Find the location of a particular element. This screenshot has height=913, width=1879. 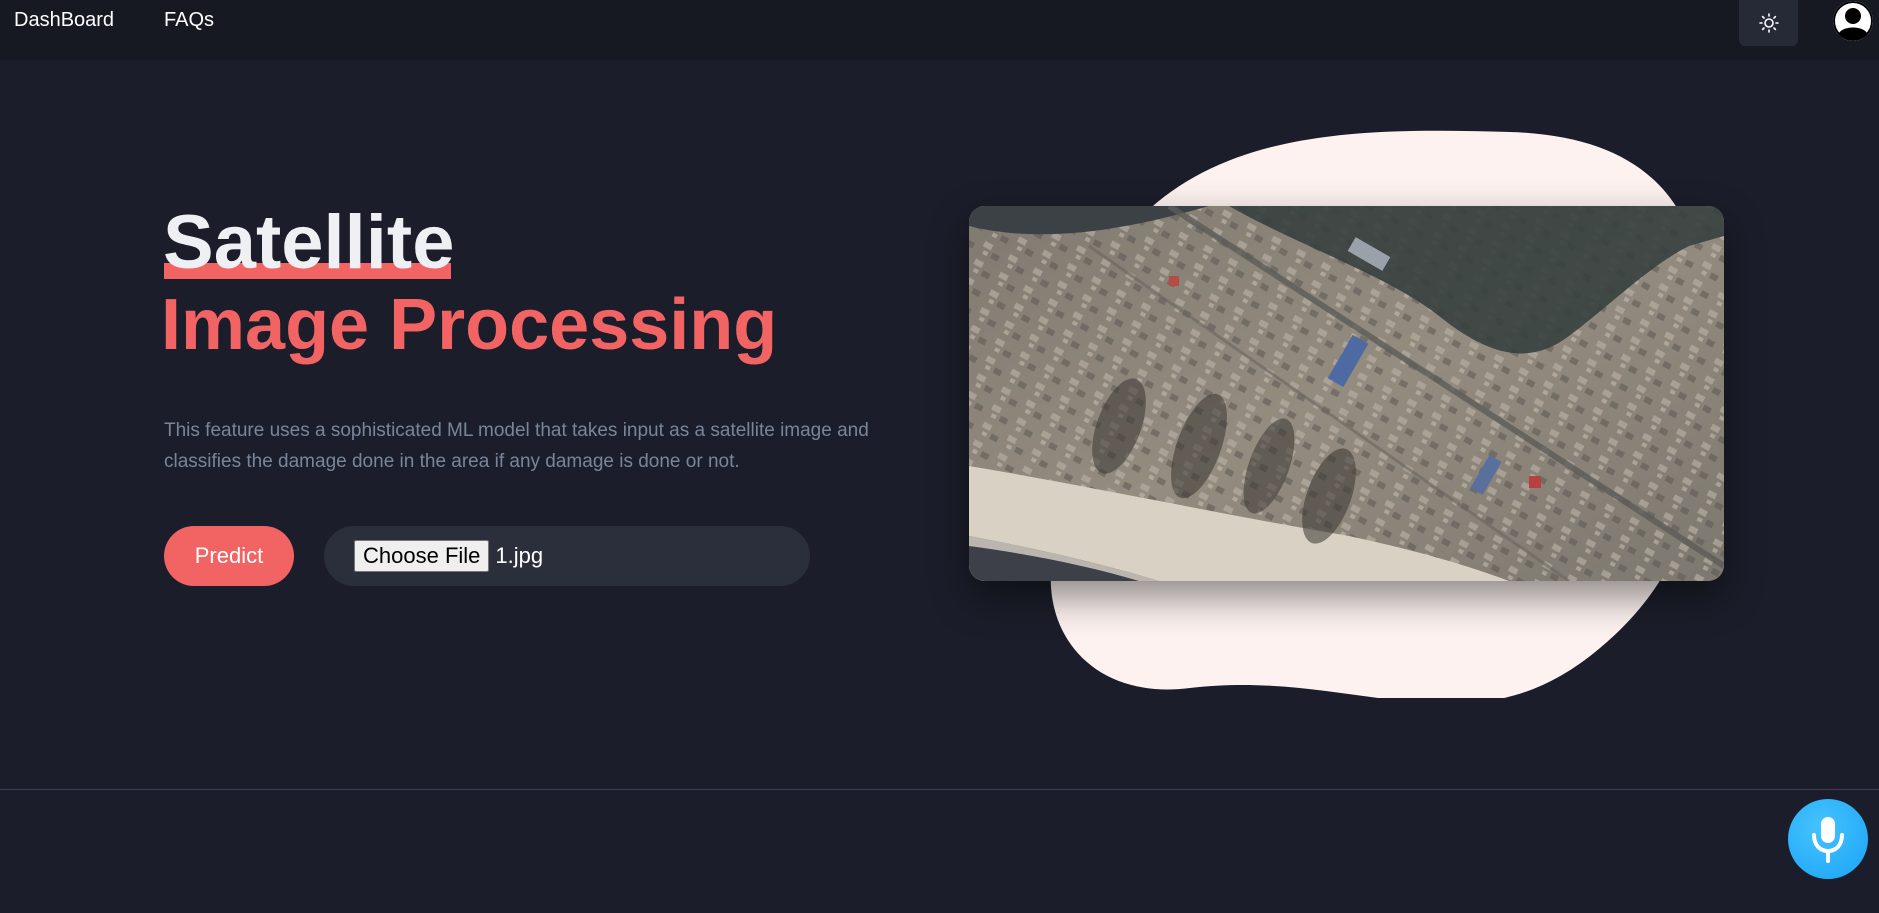

nav-faqs-link: FAQs is located at coordinates (189, 20).